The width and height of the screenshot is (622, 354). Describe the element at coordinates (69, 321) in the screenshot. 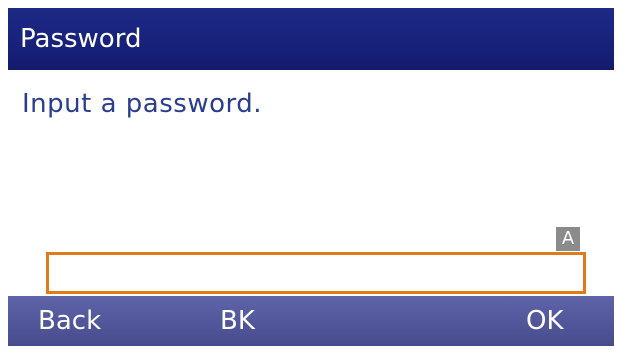

I see `back-softkey: Back` at that location.